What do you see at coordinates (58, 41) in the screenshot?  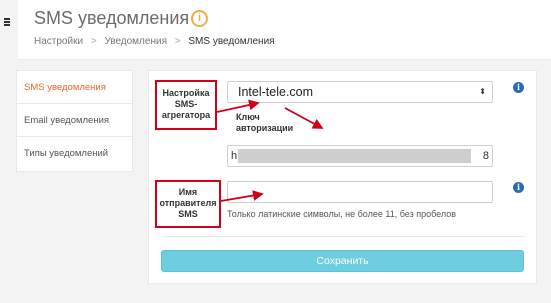 I see `breadcrumb-settings: Настройки` at bounding box center [58, 41].